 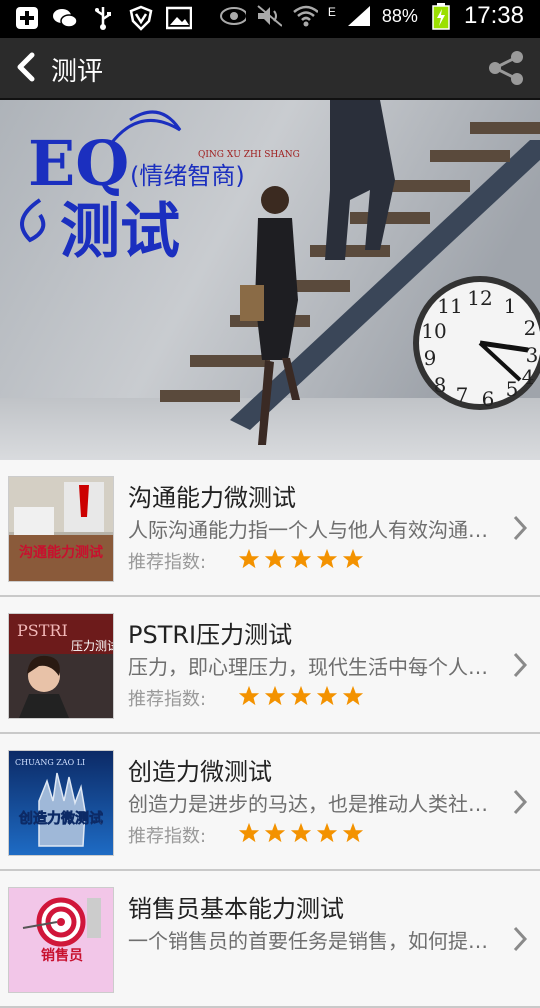 I want to click on status-right-icons: E 88% 17:38, so click(x=371, y=16).